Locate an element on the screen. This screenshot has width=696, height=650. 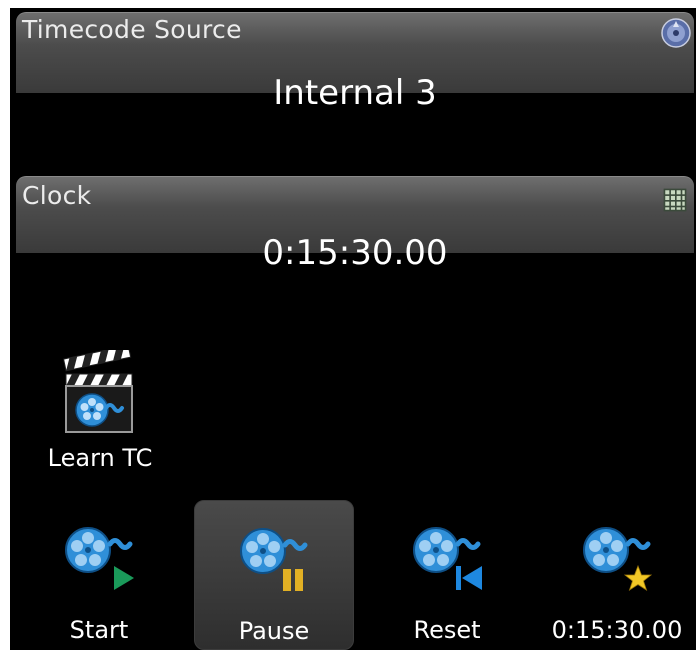
film-reel-play-icon is located at coordinates (99, 558).